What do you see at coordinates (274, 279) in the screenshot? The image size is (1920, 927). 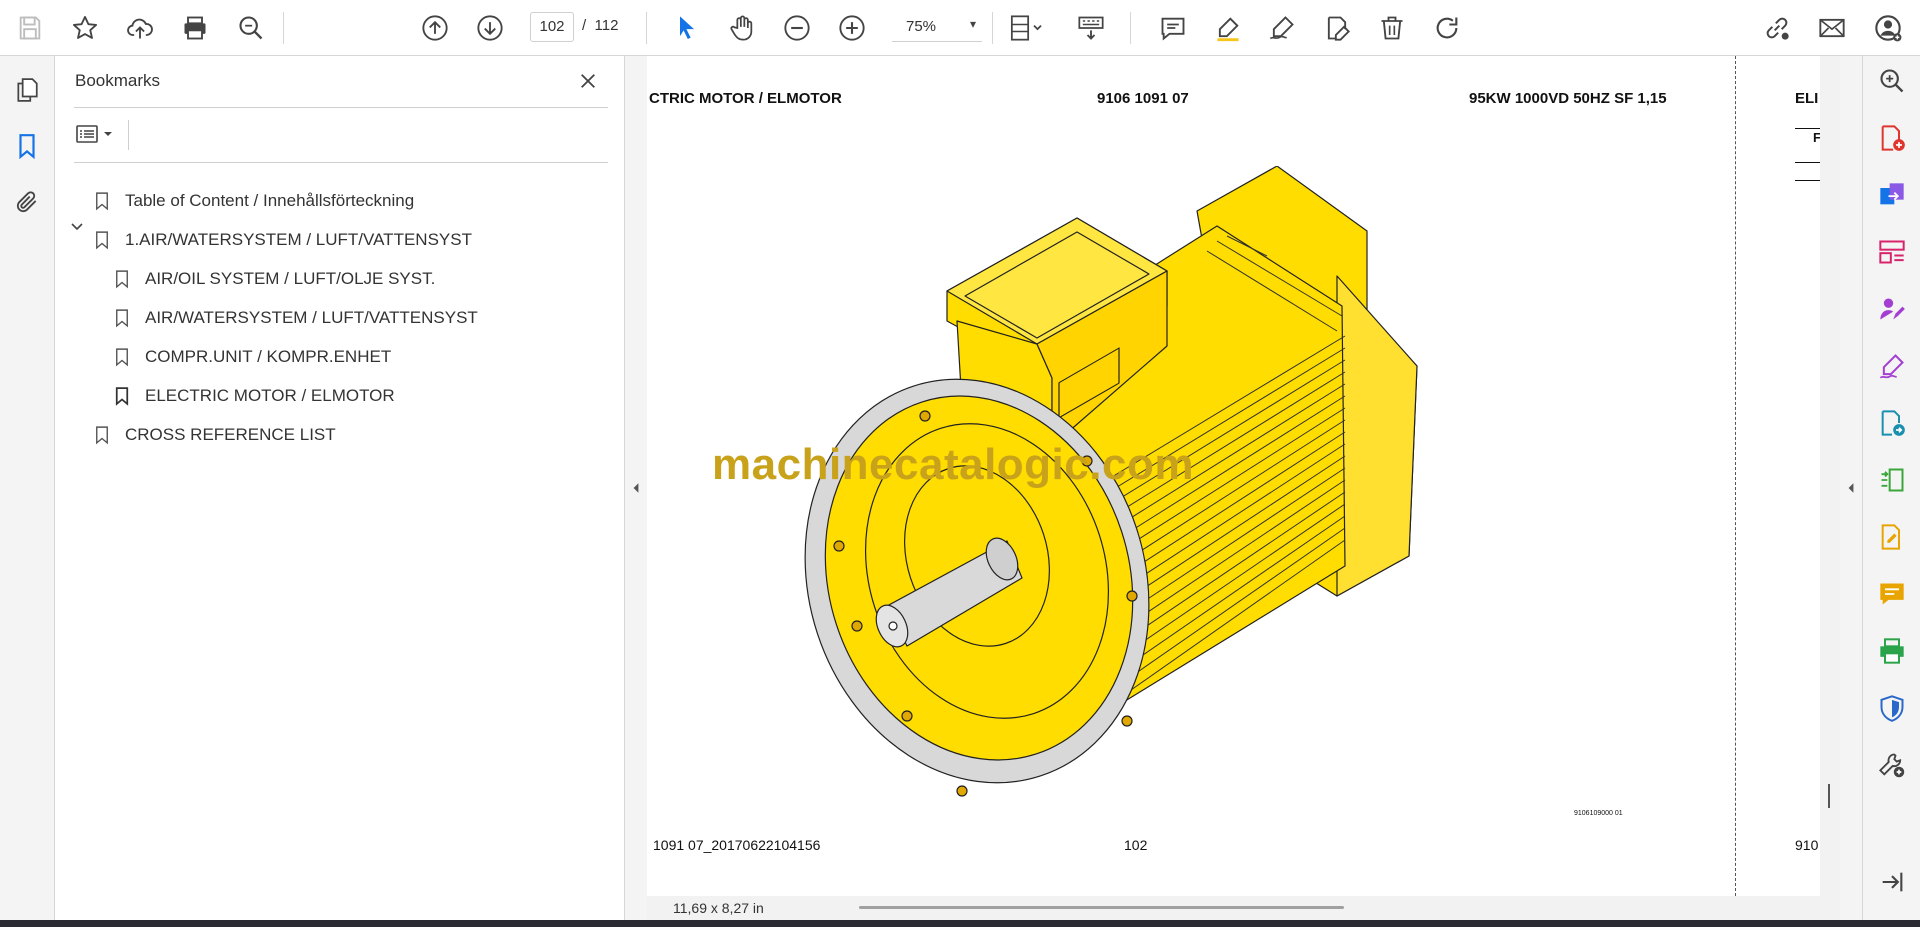 I see `bookmark-item: AIR/OIL SYSTEM / LUFT/OLJE SYST.` at bounding box center [274, 279].